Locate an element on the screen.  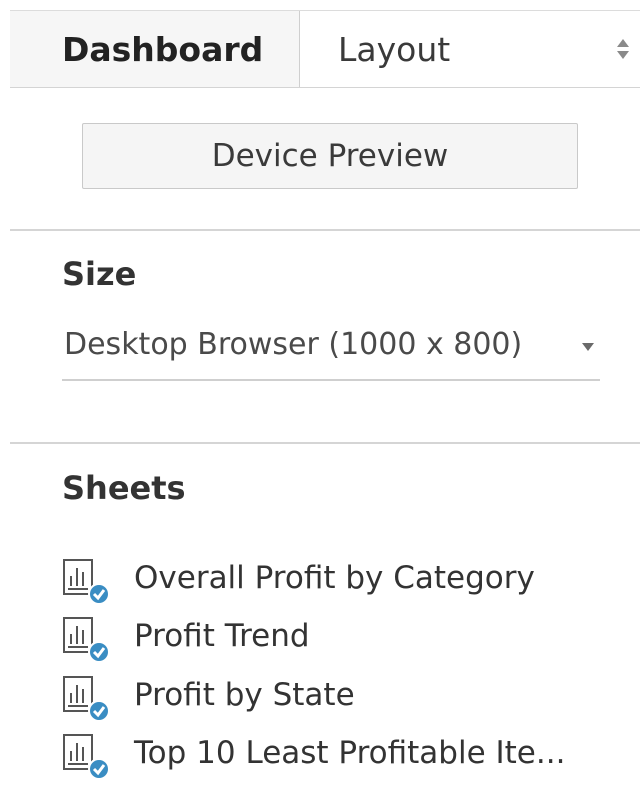
sheet-item: Profit Trend is located at coordinates (342, 639).